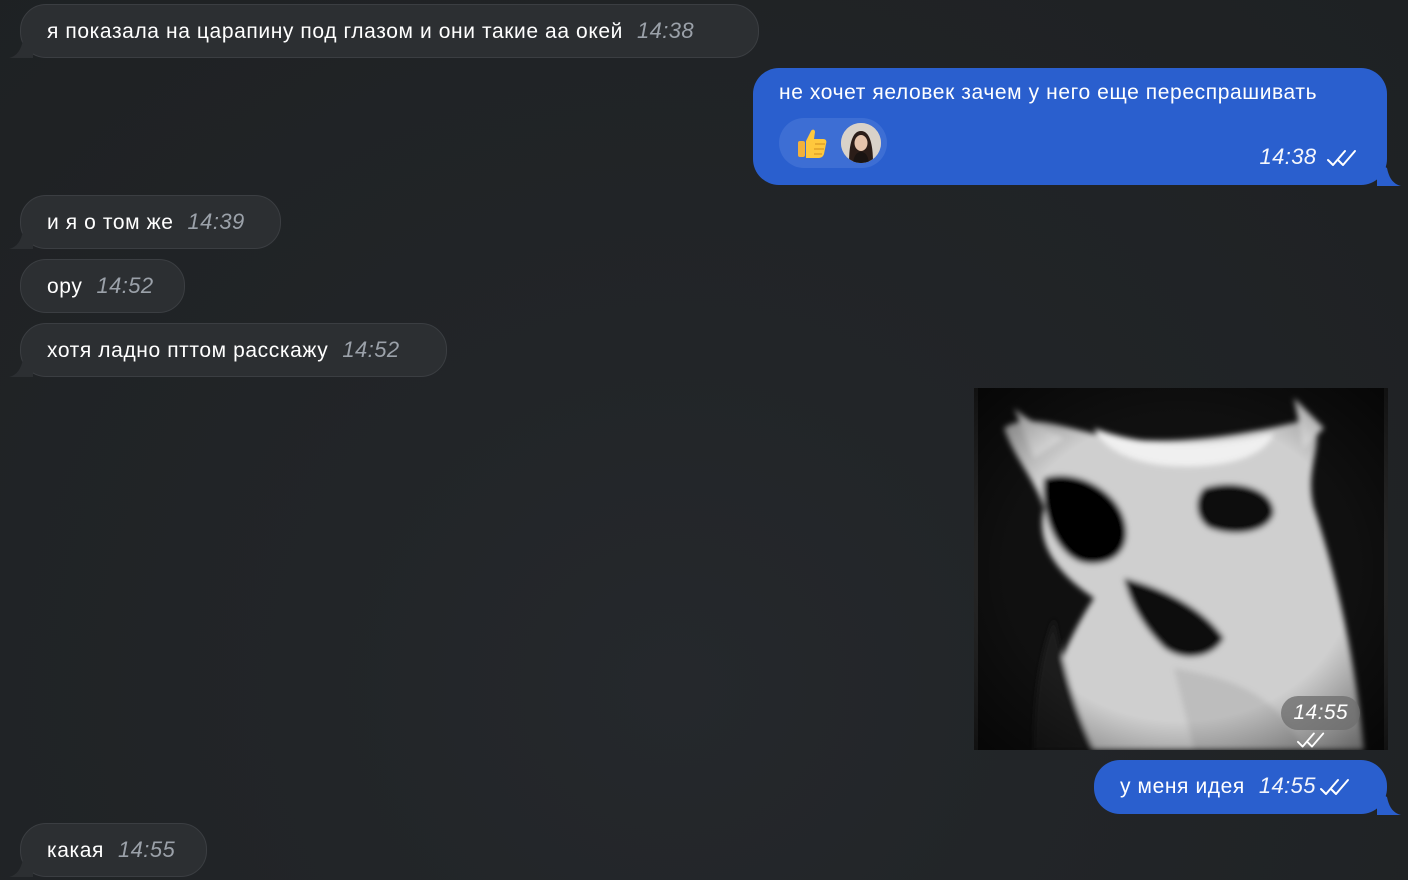  I want to click on message-incoming: хотя ладно пттом расскажу 14:52, so click(228, 350).